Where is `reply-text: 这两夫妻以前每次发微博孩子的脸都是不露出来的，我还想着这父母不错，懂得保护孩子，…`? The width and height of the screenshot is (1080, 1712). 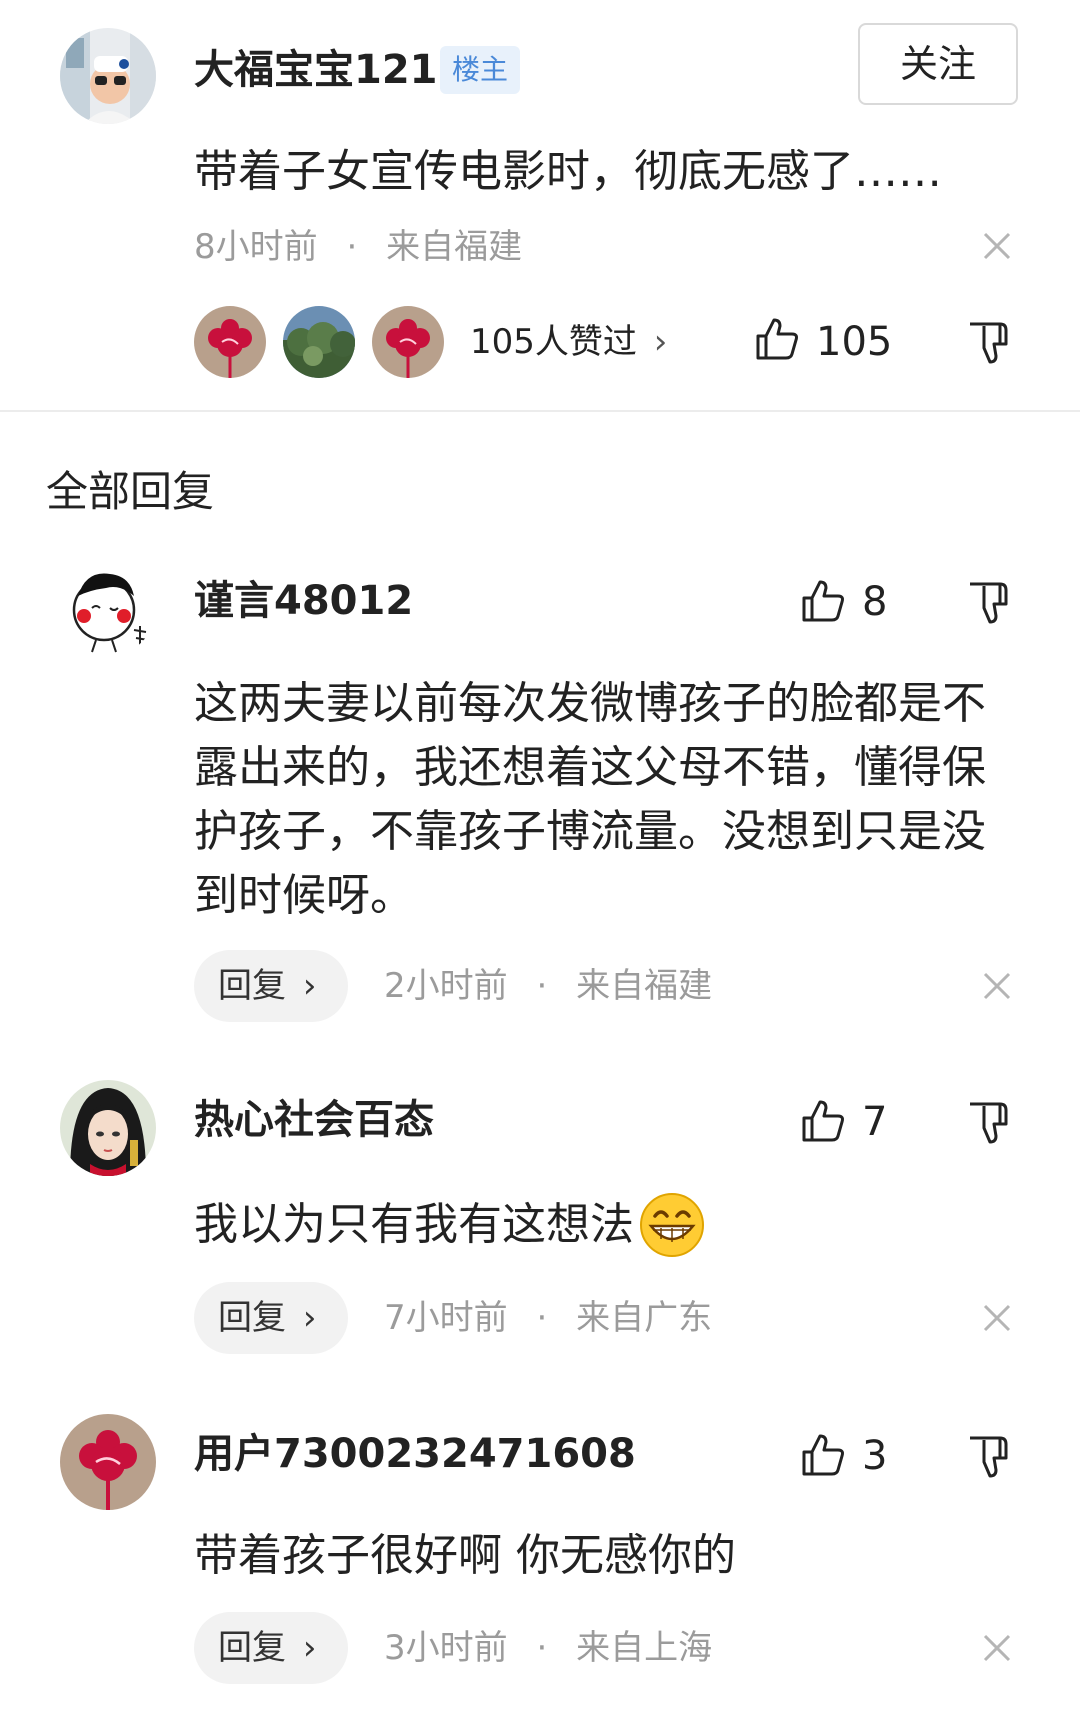 reply-text: 这两夫妻以前每次发微博孩子的脸都是不露出来的，我还想着这父母不错，懂得保护孩子，… is located at coordinates (590, 799).